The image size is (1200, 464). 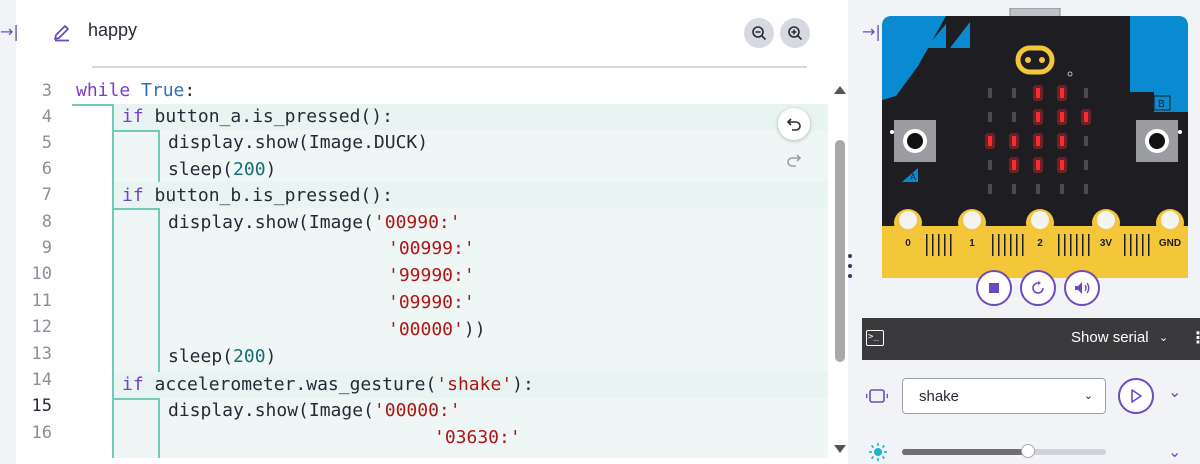 I want to click on mute-button, so click(x=1082, y=288).